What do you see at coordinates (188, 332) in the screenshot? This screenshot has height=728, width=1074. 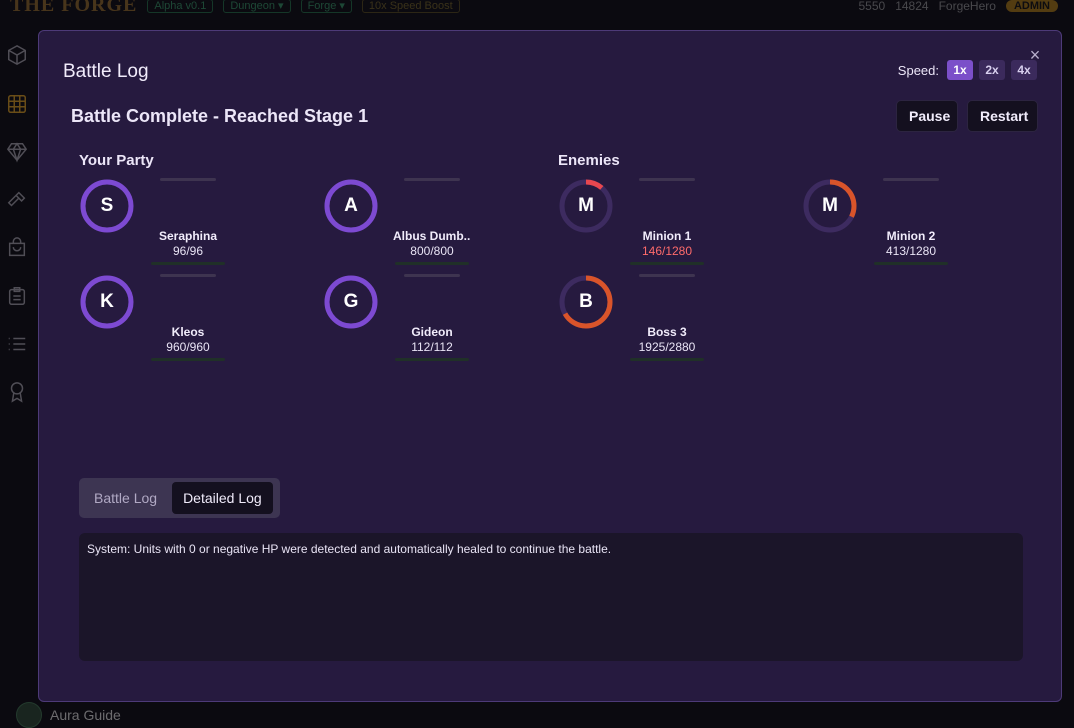 I see `unit-name: Kleos` at bounding box center [188, 332].